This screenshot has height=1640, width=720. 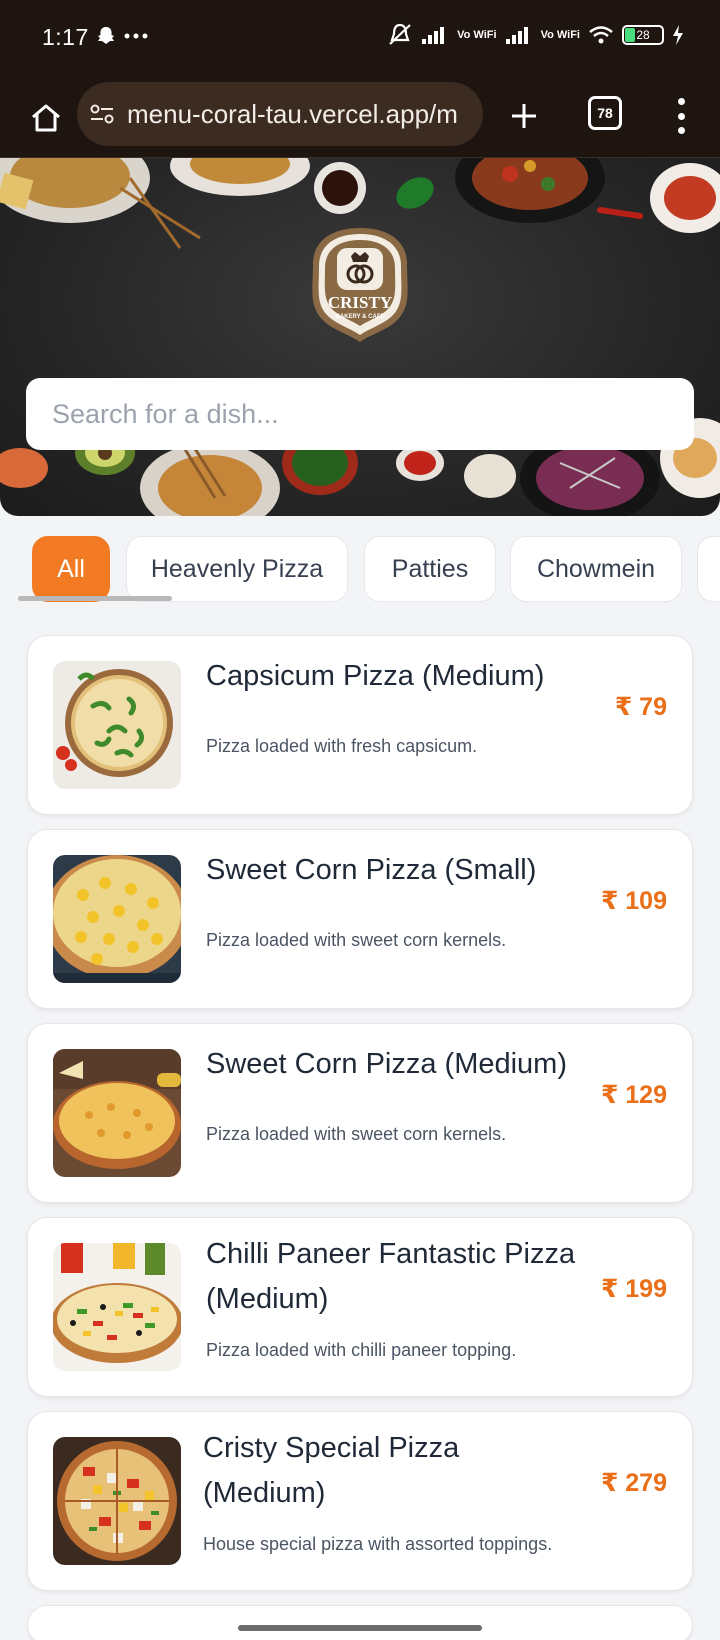 What do you see at coordinates (360, 1622) in the screenshot?
I see `menu-item-card` at bounding box center [360, 1622].